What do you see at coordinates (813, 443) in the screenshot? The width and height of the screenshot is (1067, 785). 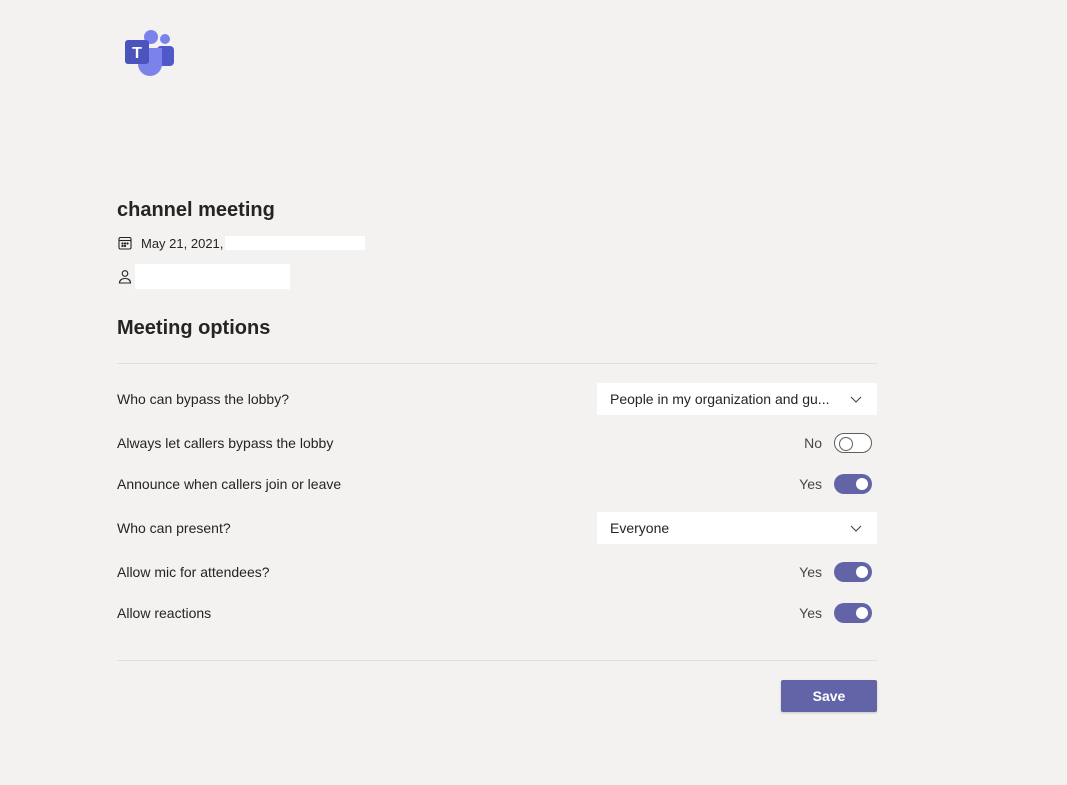 I see `toggle-state-text: No` at bounding box center [813, 443].